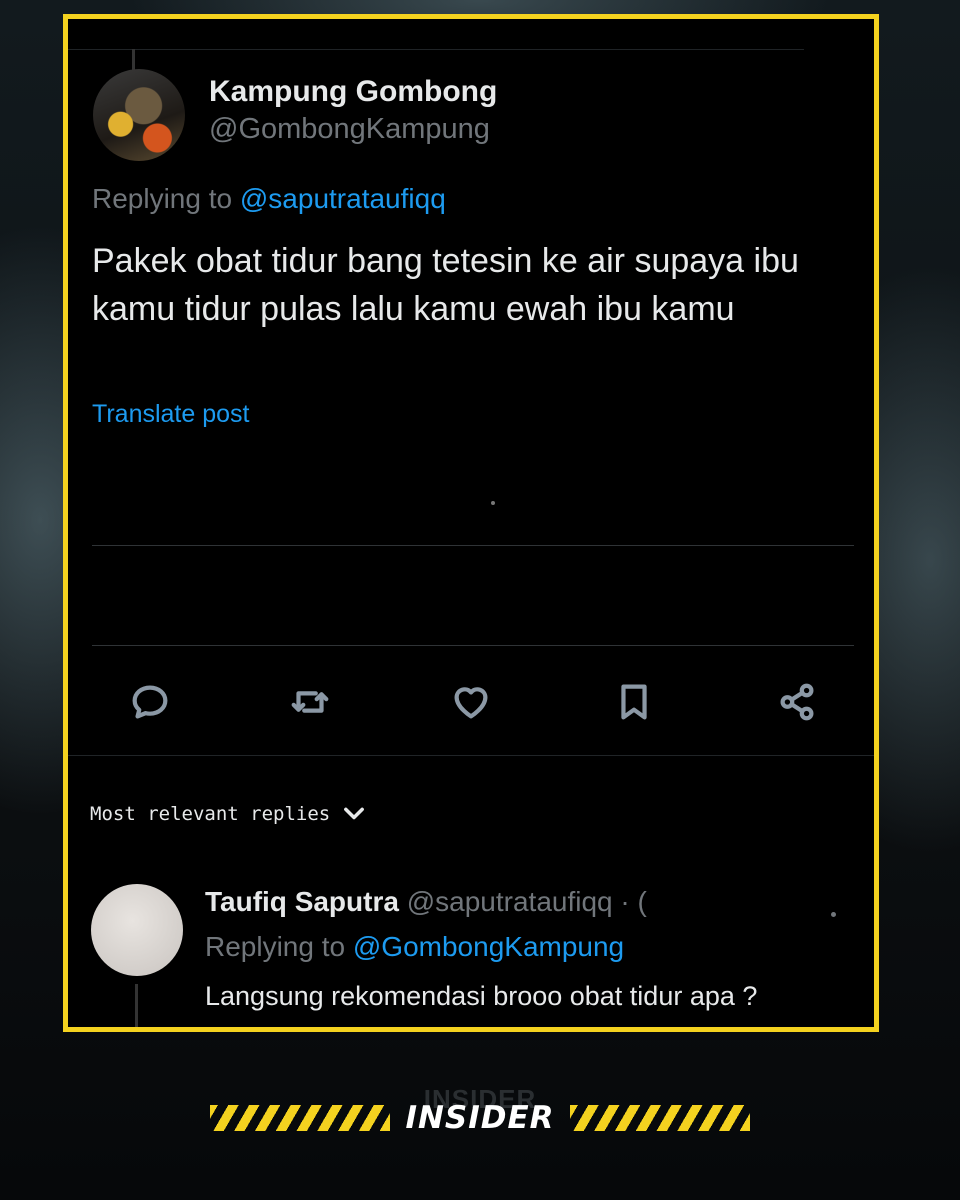 This screenshot has height=1200, width=960. I want to click on artifact-speck, so click(493, 503).